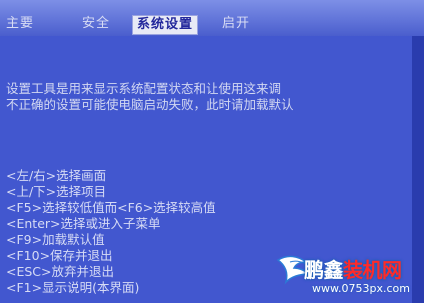 This screenshot has width=424, height=303. I want to click on help-item-f9: <F9>加载默认值, so click(55, 239).